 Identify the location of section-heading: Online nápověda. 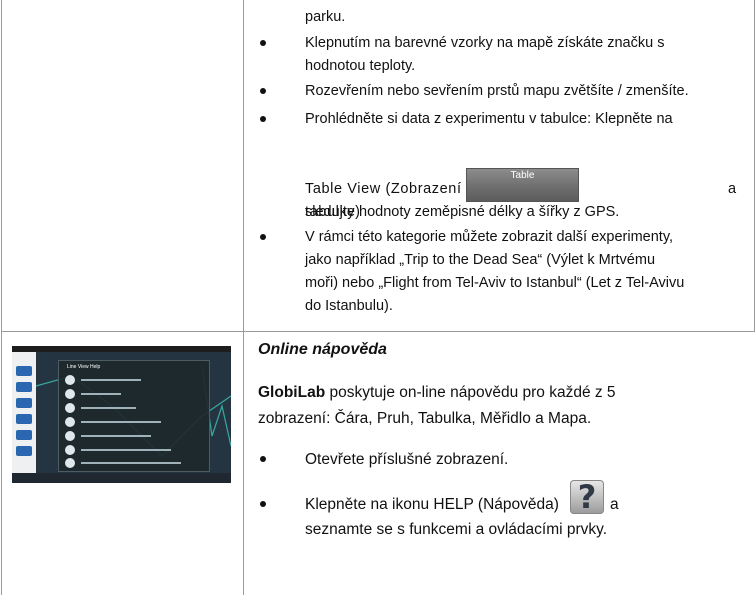
(322, 349).